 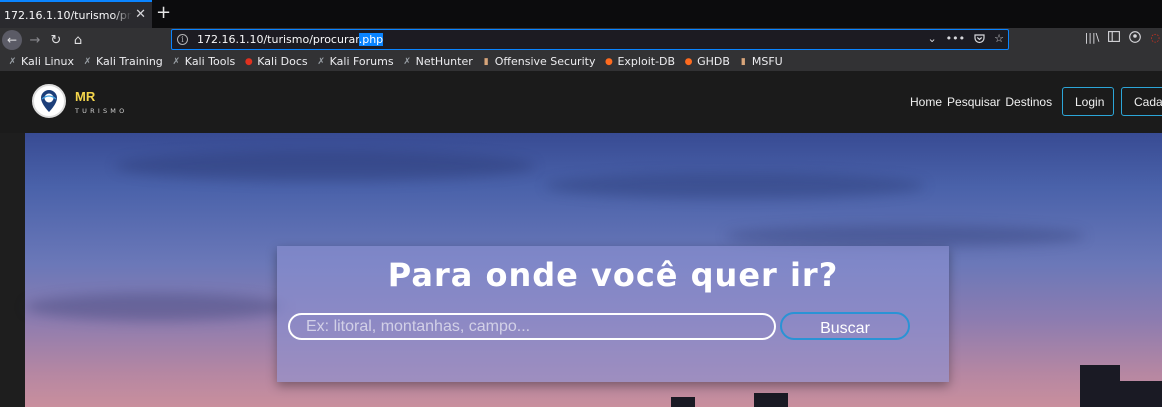 What do you see at coordinates (999, 38) in the screenshot?
I see `bookmark-star-icon: ☆` at bounding box center [999, 38].